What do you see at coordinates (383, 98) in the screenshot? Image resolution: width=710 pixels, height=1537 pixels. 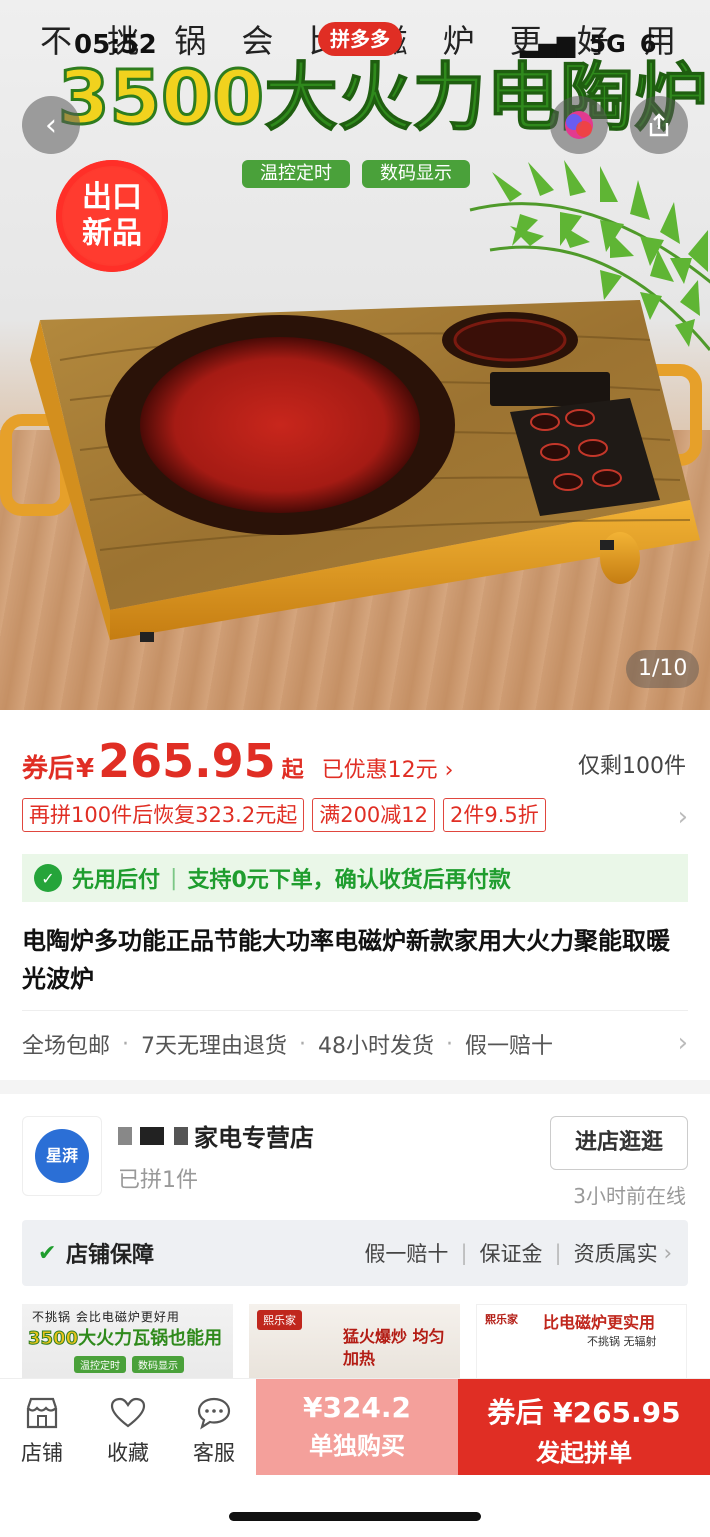 I see `hero-title: 3500大火力电陶炉` at bounding box center [383, 98].